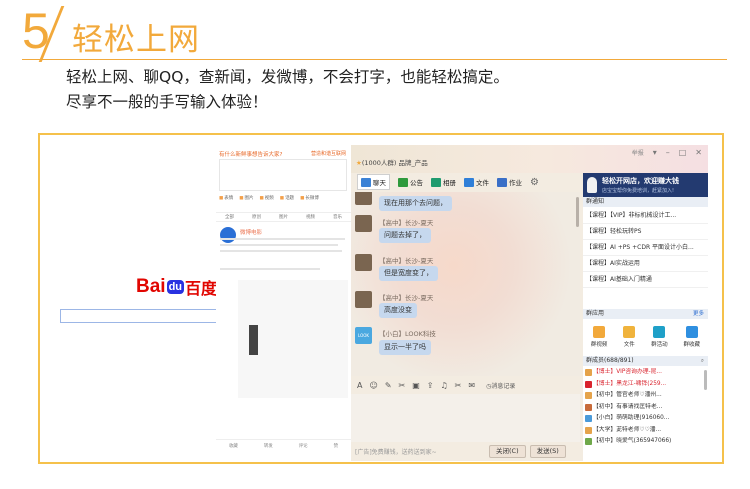  What do you see at coordinates (638, 152) in the screenshot?
I see `report-button: 举报` at bounding box center [638, 152].